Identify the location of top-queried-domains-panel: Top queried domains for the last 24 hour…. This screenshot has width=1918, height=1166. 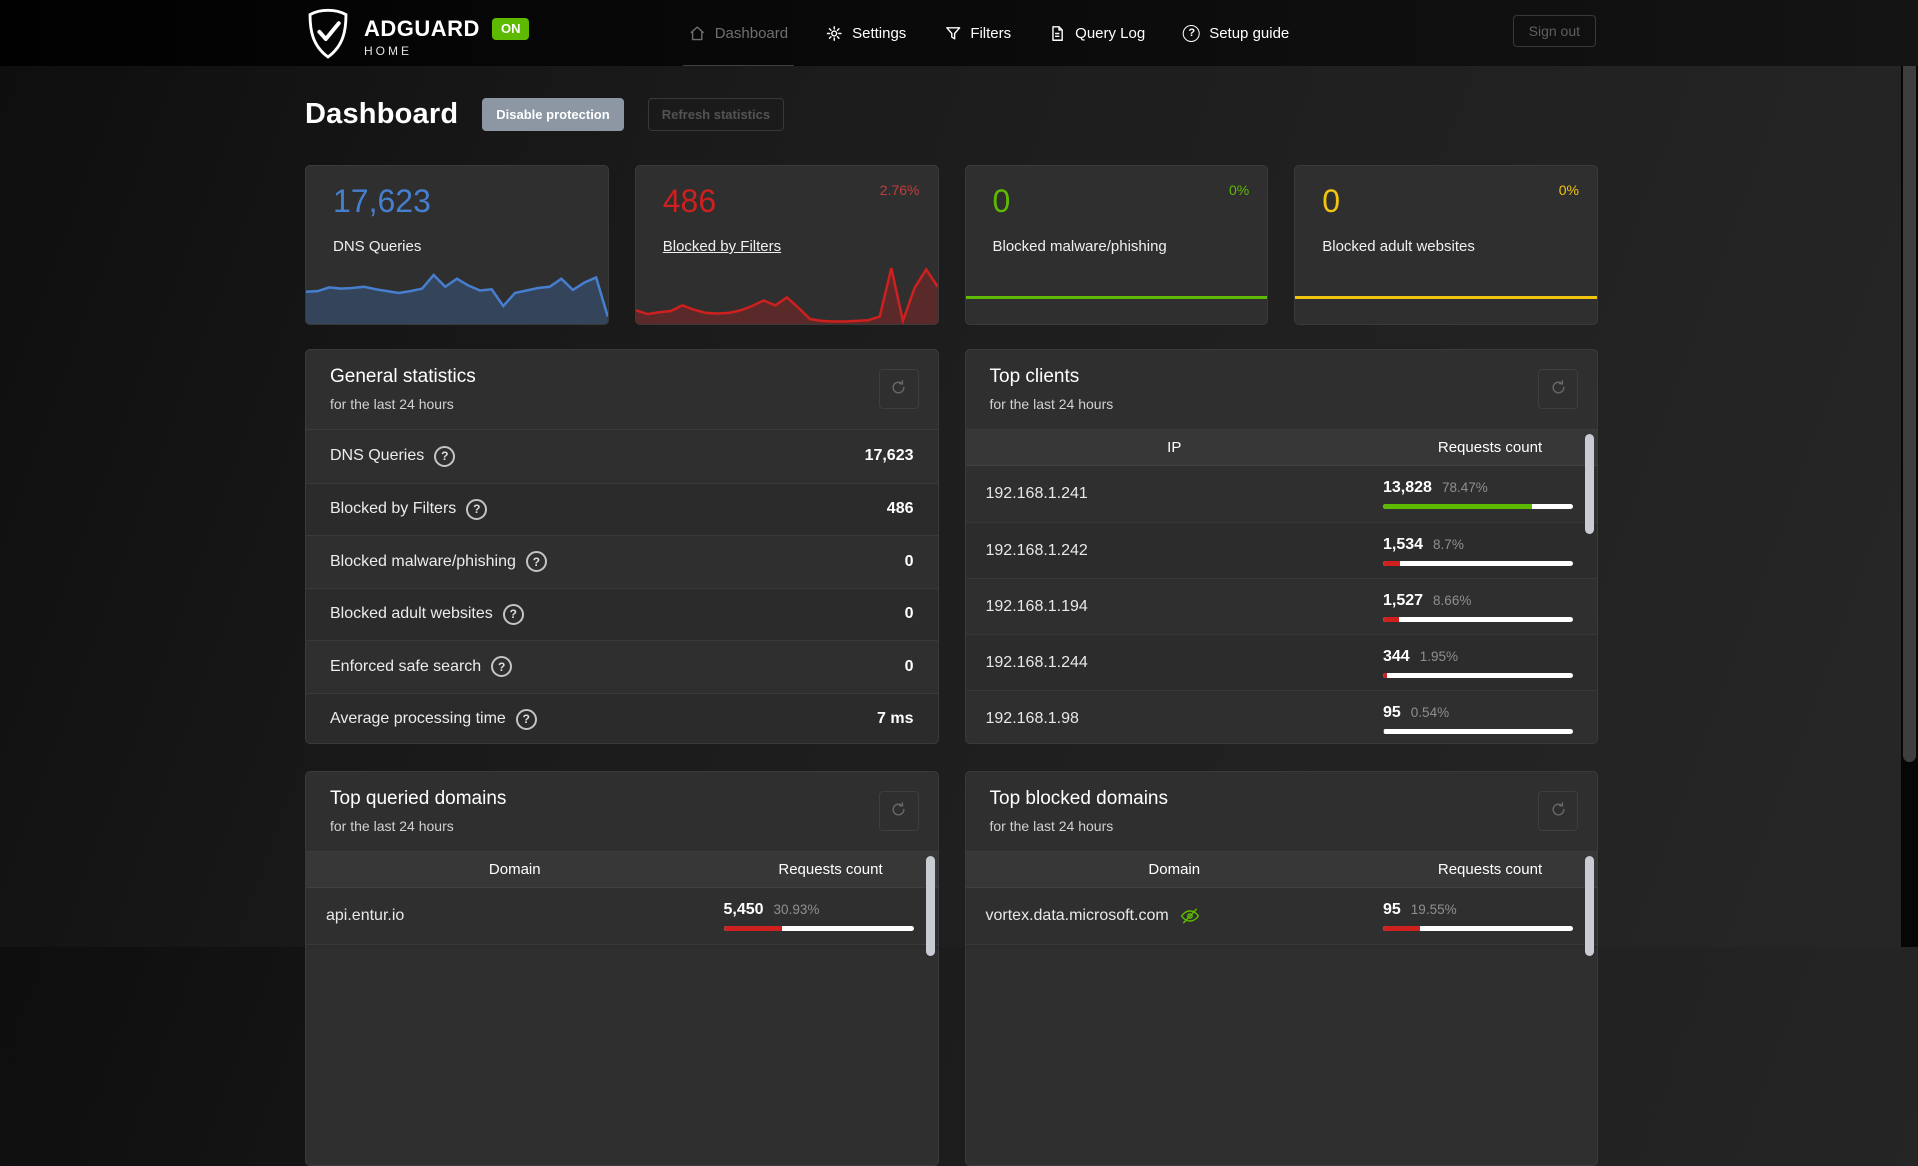
(622, 968).